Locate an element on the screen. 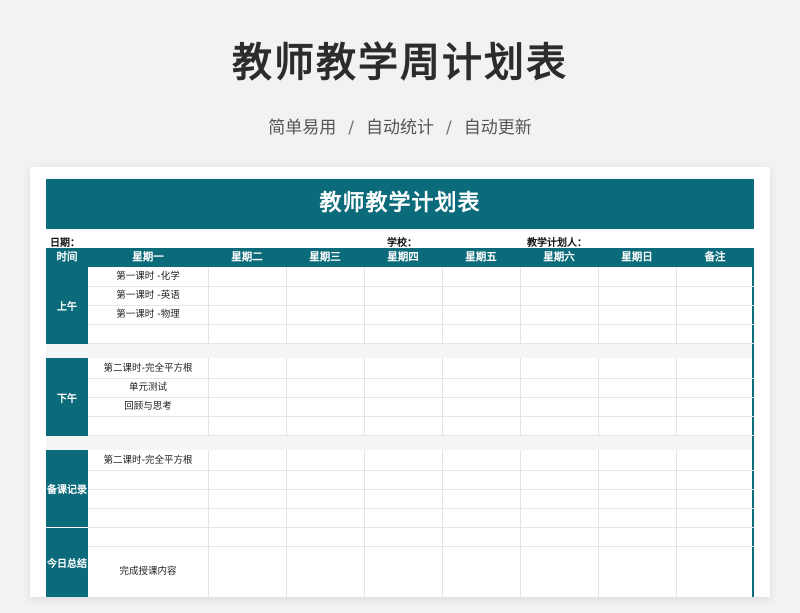  header-wednesday: 星期三 is located at coordinates (325, 257).